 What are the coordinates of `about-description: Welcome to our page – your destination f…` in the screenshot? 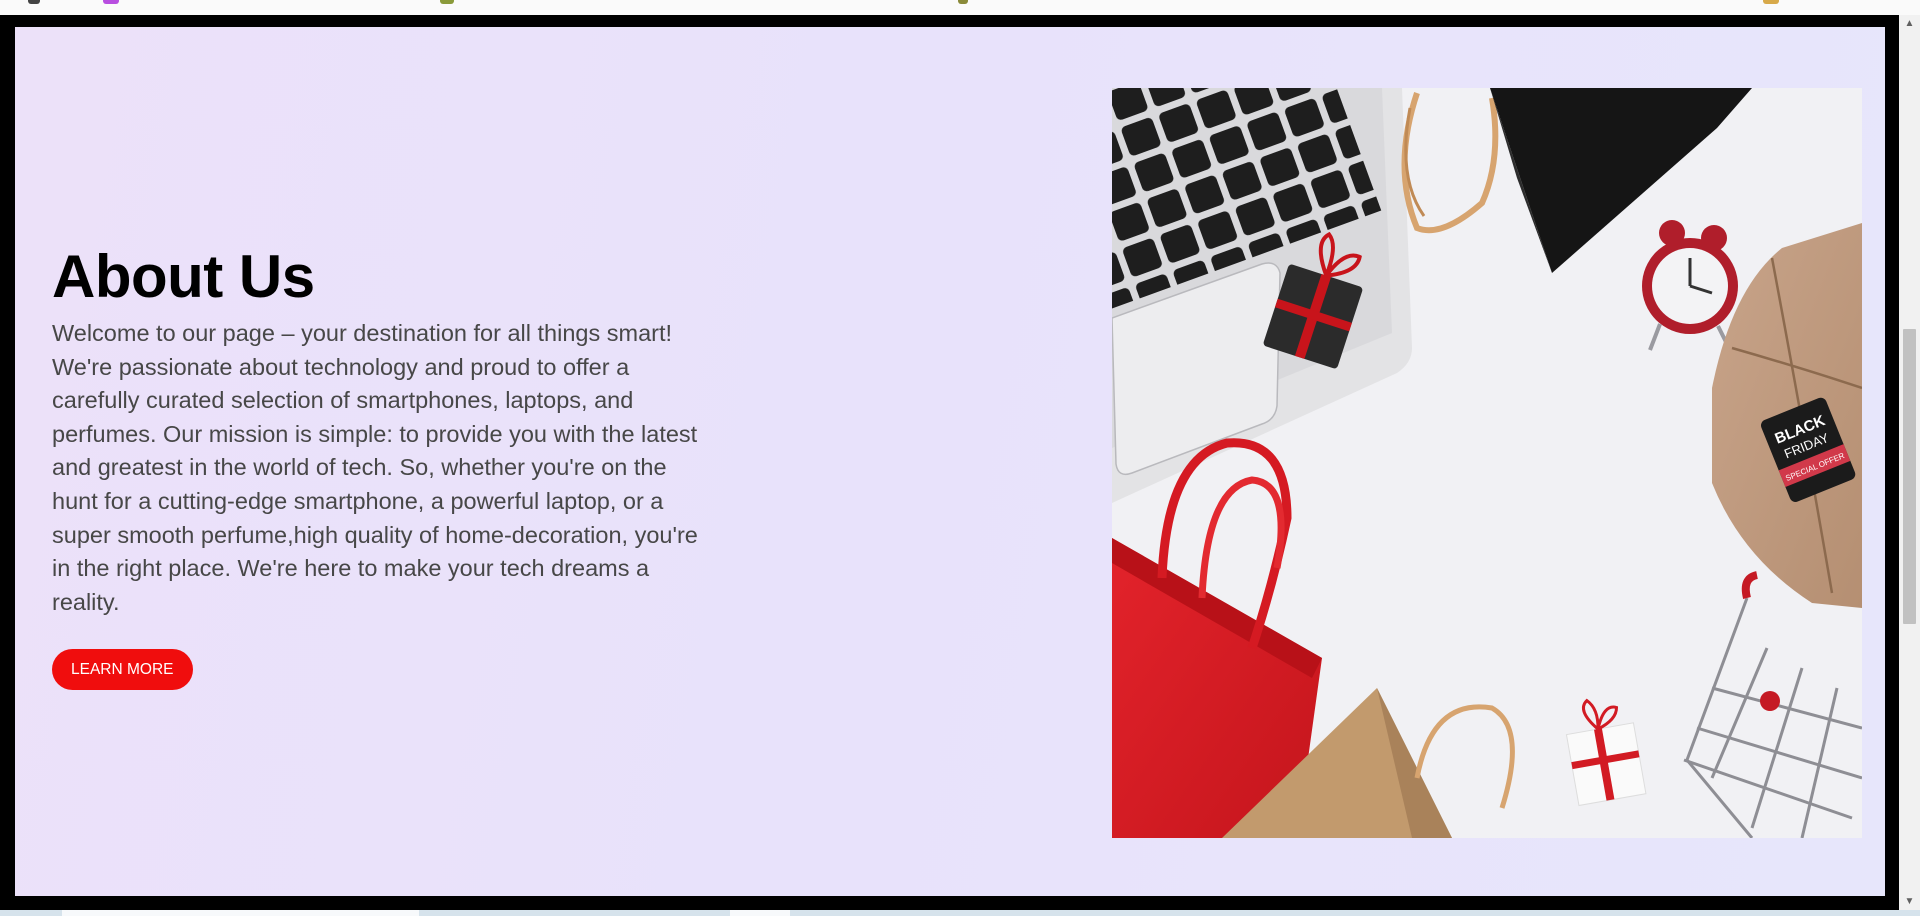 It's located at (375, 467).